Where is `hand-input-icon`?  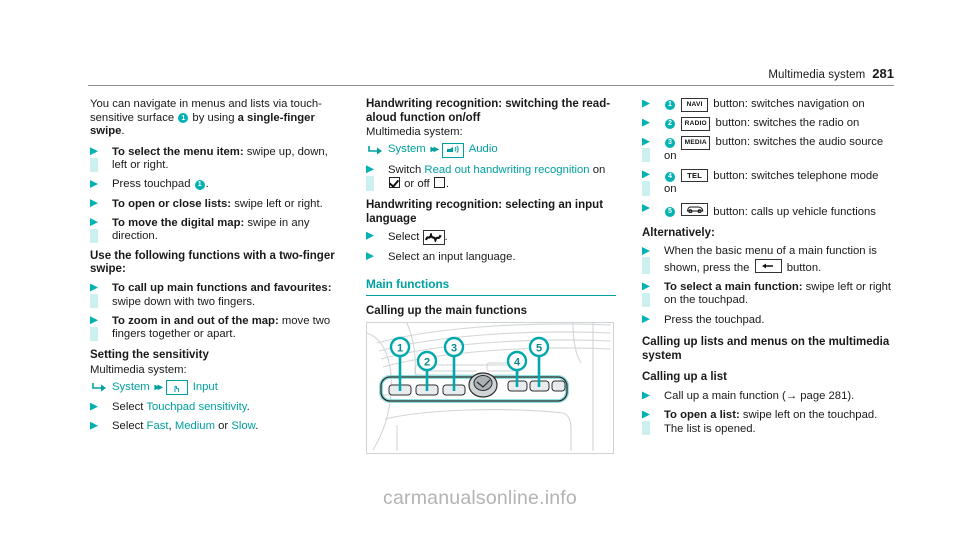 hand-input-icon is located at coordinates (176, 388).